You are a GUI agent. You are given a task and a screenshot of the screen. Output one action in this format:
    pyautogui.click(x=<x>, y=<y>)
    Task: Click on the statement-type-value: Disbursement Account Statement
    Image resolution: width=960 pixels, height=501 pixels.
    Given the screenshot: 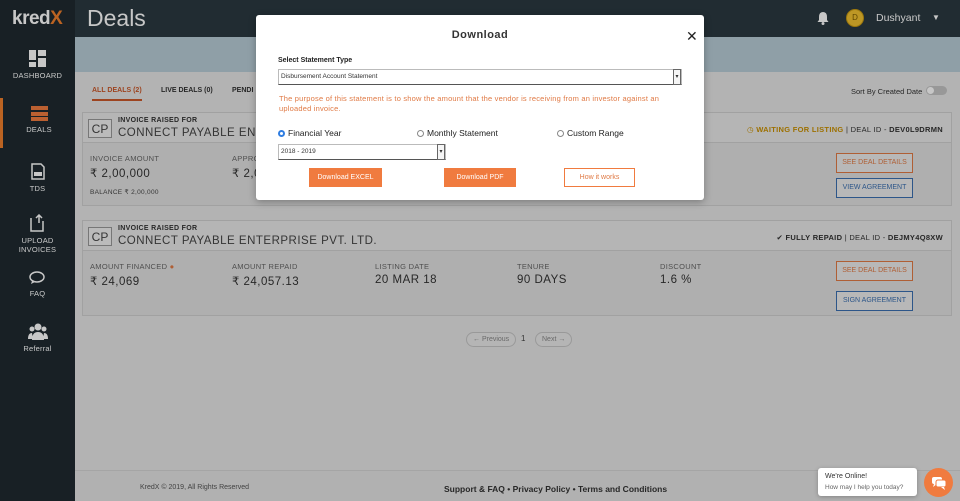 What is the action you would take?
    pyautogui.click(x=329, y=76)
    